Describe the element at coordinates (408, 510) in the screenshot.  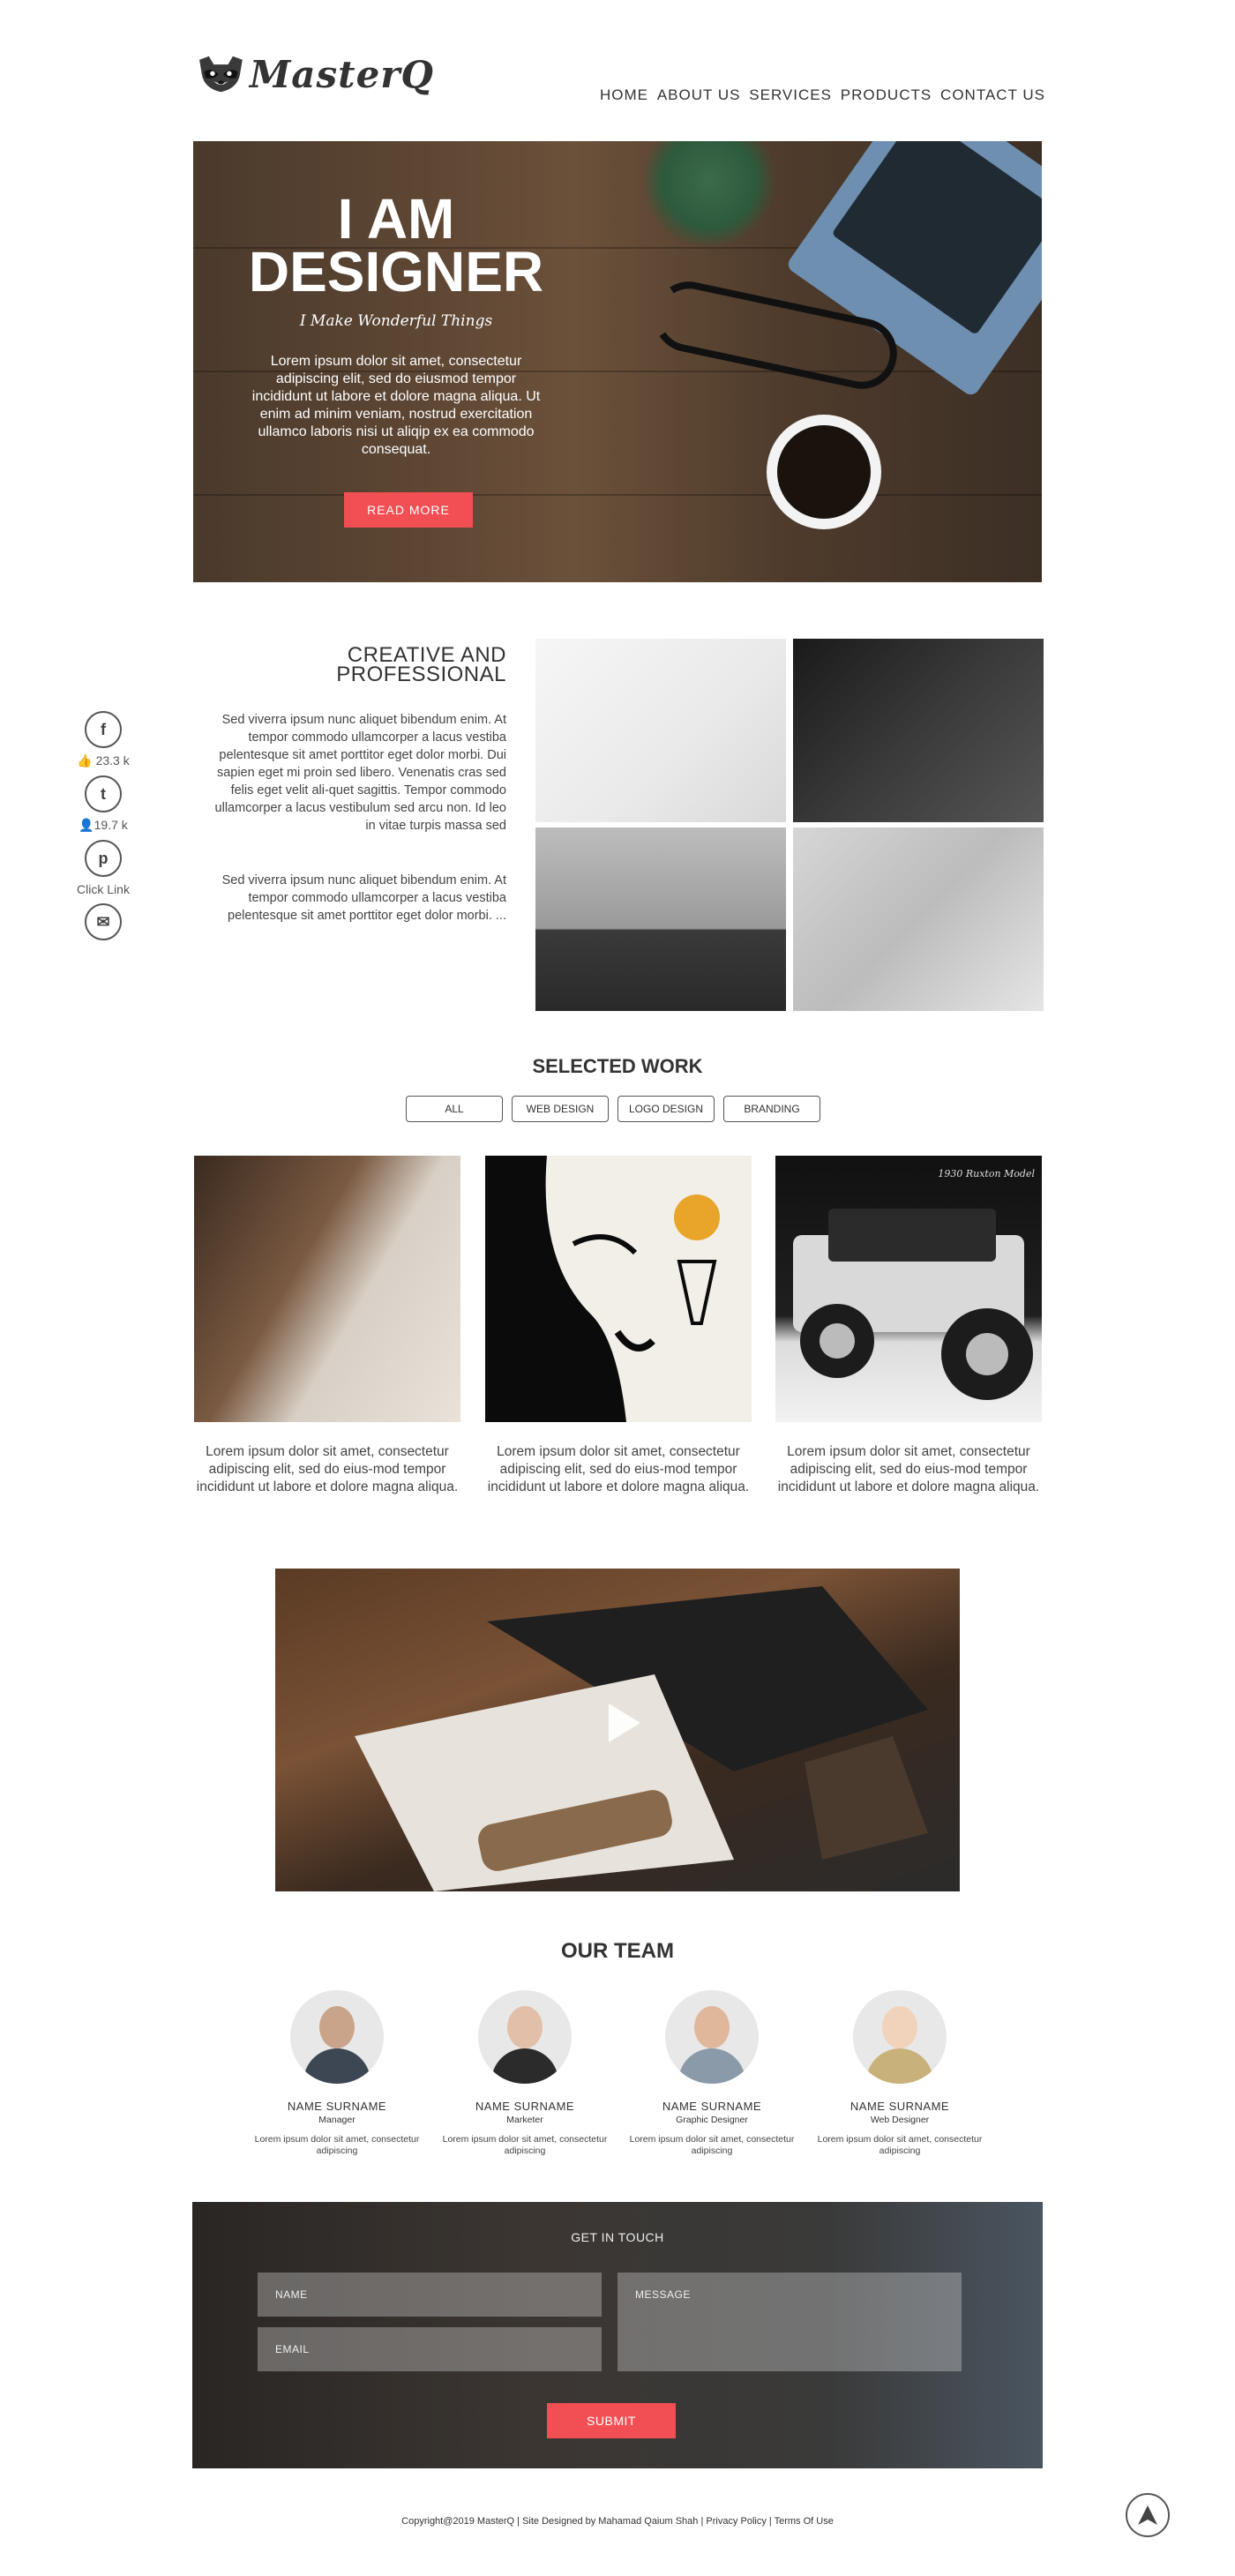
I see `read-more-button: READ MORE` at that location.